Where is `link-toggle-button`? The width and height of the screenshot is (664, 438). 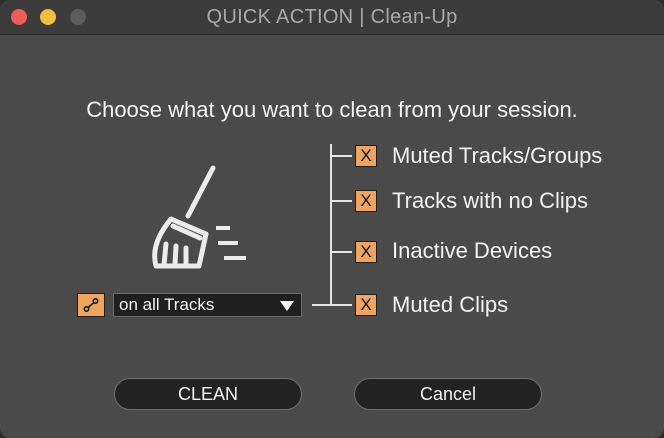
link-toggle-button is located at coordinates (91, 305).